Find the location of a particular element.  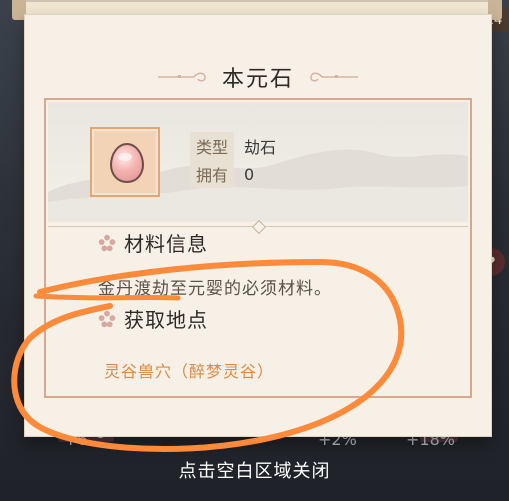

dialog-title: 本元石 is located at coordinates (257, 79).